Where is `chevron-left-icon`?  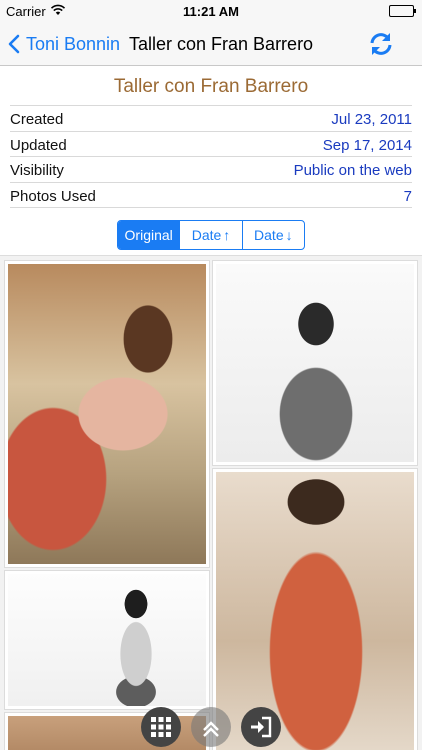
chevron-left-icon is located at coordinates (14, 44).